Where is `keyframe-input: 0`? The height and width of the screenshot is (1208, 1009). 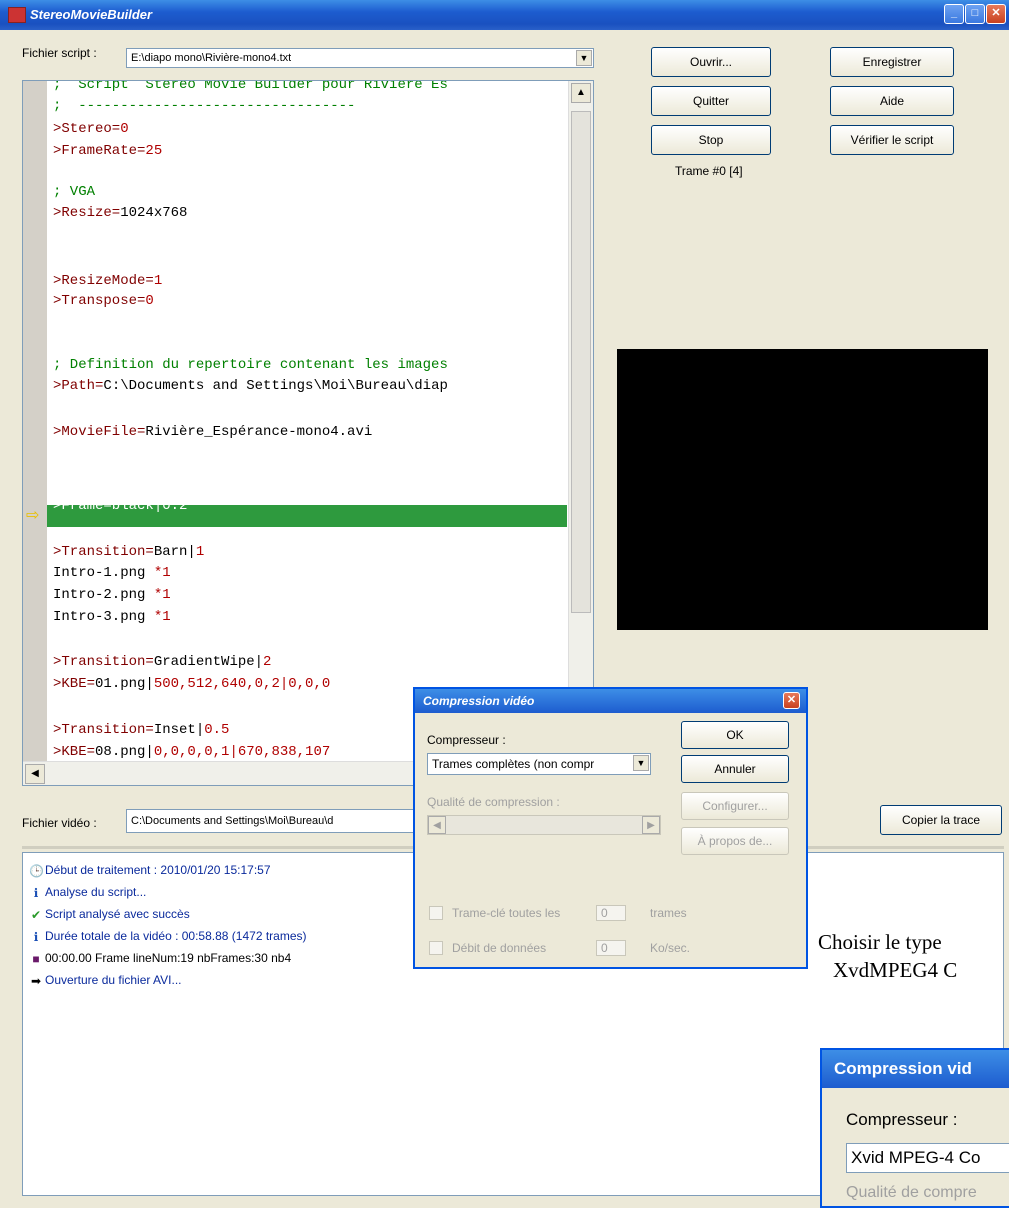
keyframe-input: 0 is located at coordinates (611, 913).